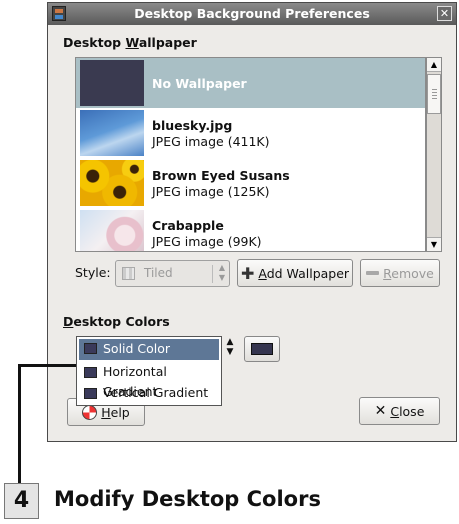 The height and width of the screenshot is (524, 459). I want to click on tiled-icon, so click(128, 273).